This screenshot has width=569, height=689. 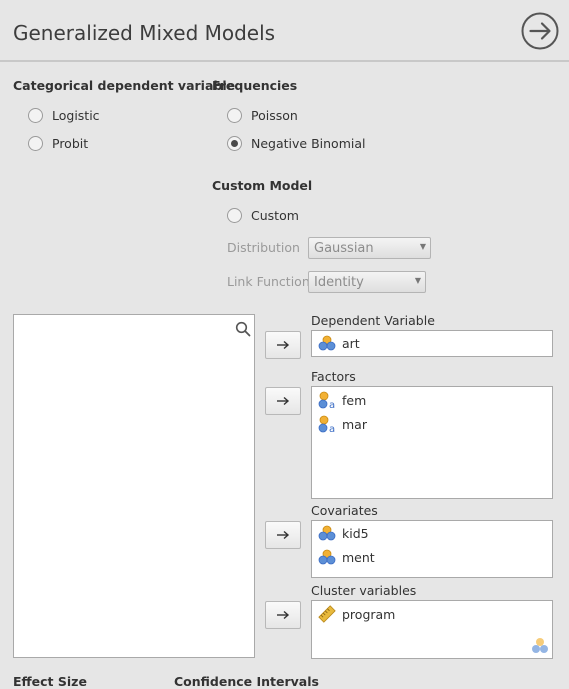 I want to click on covariates-label: Covariates, so click(x=344, y=510).